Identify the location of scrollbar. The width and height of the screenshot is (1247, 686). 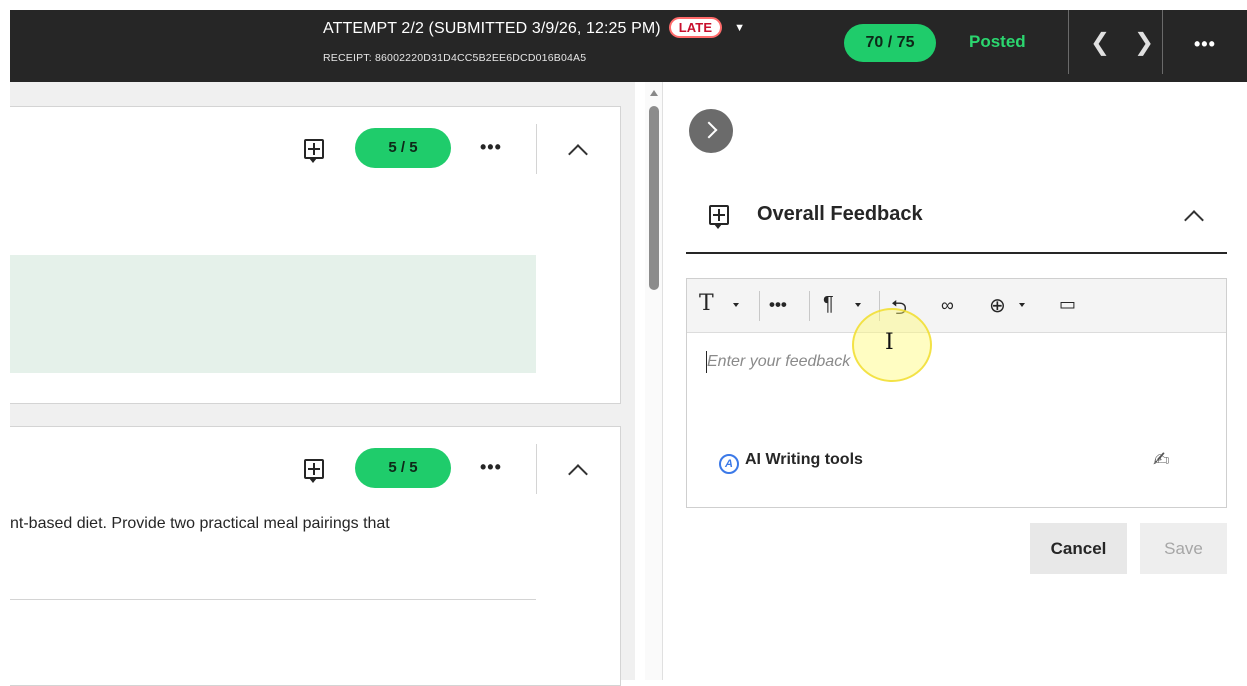
(654, 381).